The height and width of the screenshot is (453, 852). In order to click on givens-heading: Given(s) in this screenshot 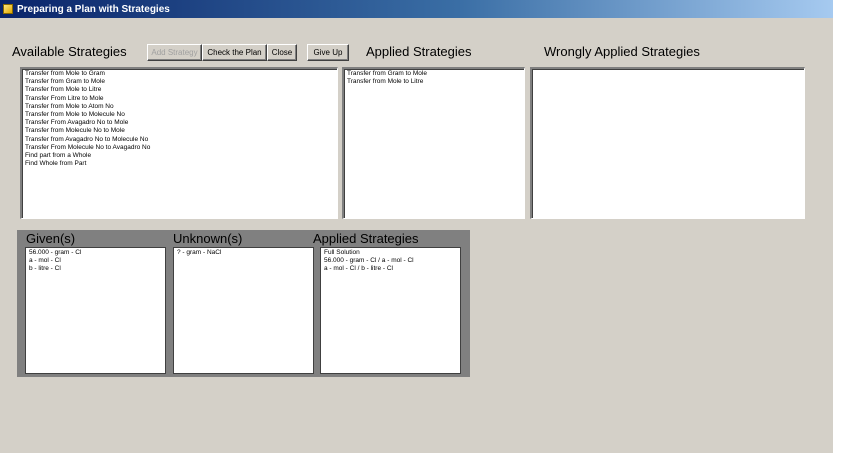, I will do `click(51, 238)`.